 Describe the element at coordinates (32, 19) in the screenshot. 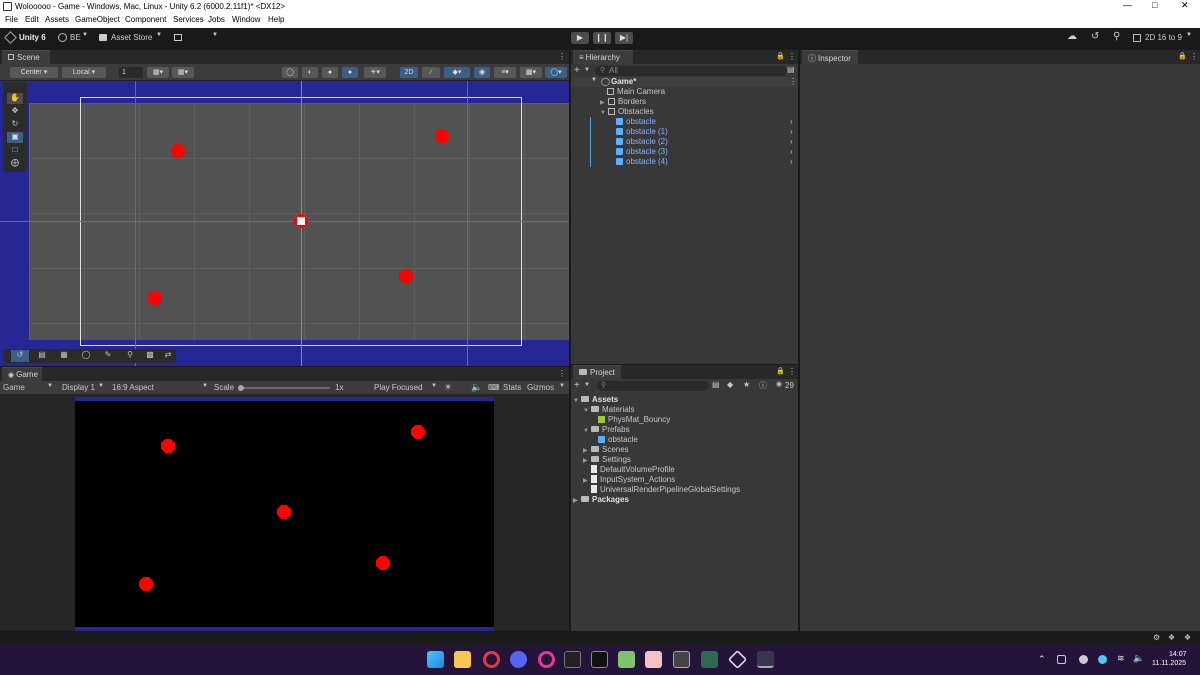

I see `menu-edit: Edit` at that location.